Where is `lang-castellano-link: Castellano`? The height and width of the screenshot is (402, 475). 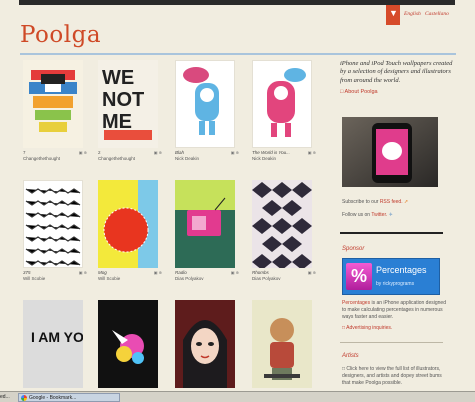 lang-castellano-link: Castellano is located at coordinates (437, 14).